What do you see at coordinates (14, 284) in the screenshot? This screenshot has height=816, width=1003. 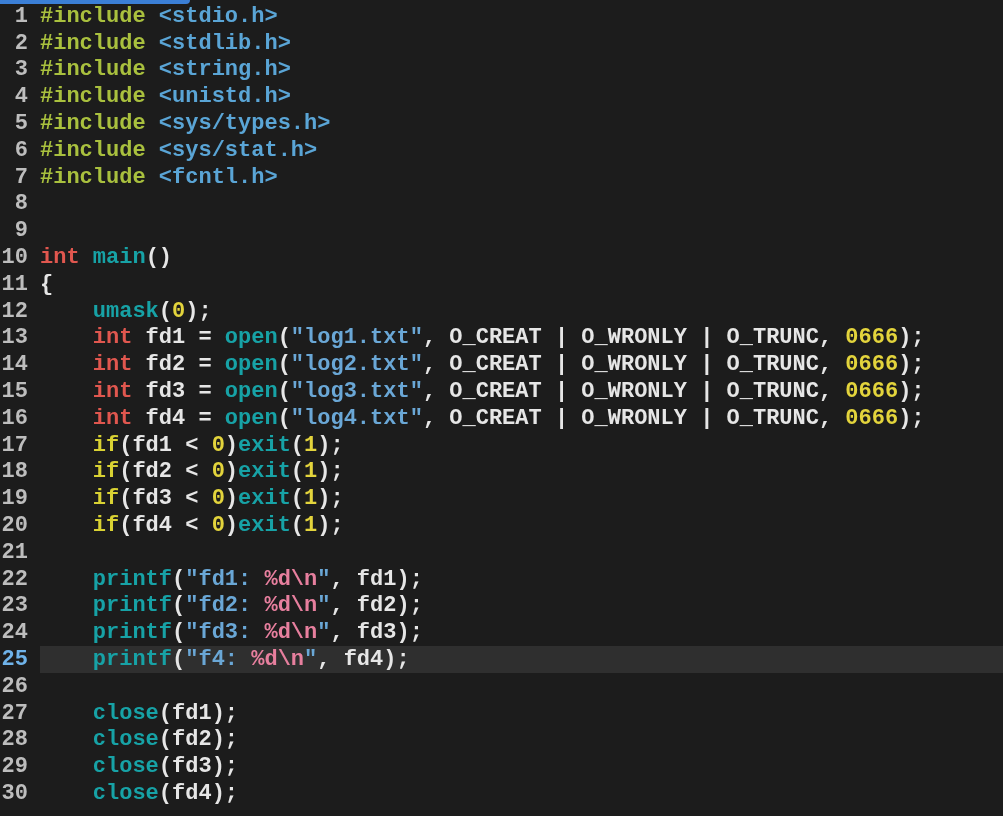 I see `line-number: 11` at bounding box center [14, 284].